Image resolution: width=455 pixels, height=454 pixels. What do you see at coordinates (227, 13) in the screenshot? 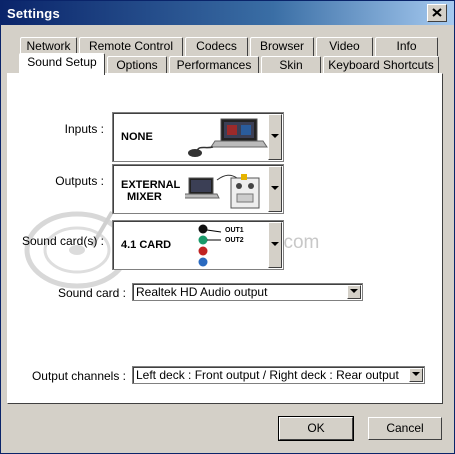
I see `title-bar: Settings` at bounding box center [227, 13].